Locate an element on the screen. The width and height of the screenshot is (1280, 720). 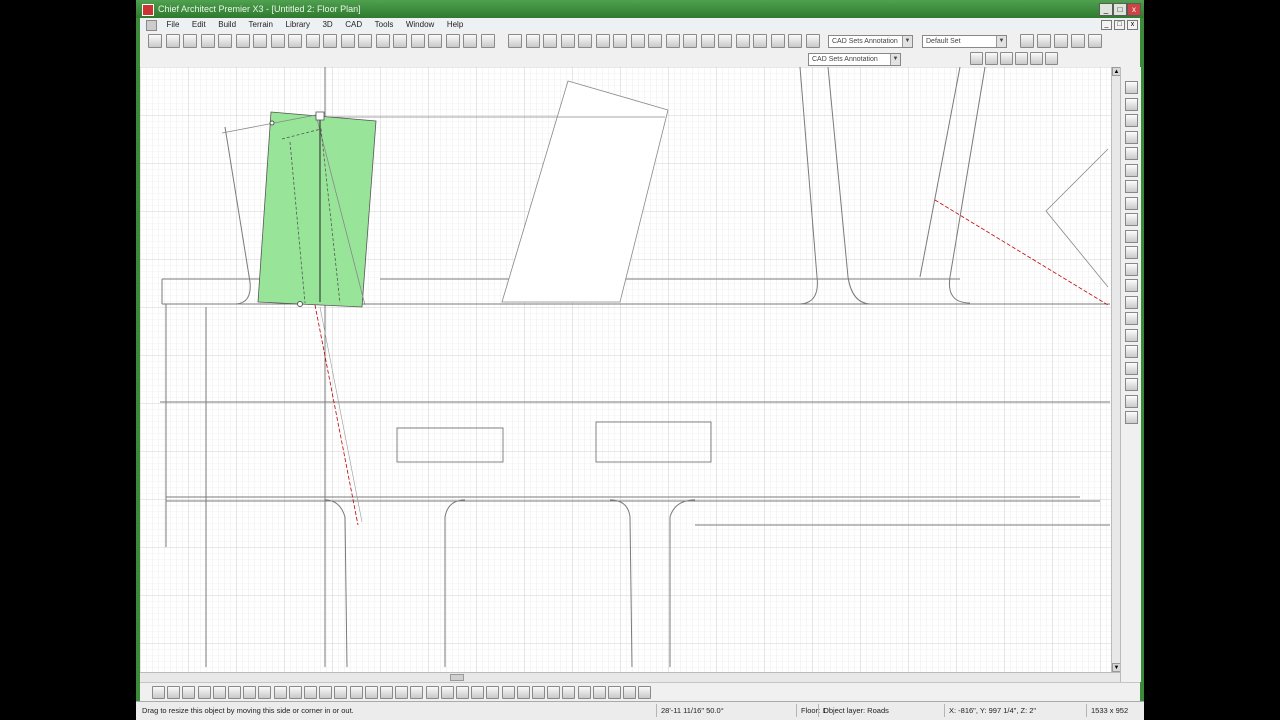
doc-minimize-button: _ is located at coordinates (1106, 25).